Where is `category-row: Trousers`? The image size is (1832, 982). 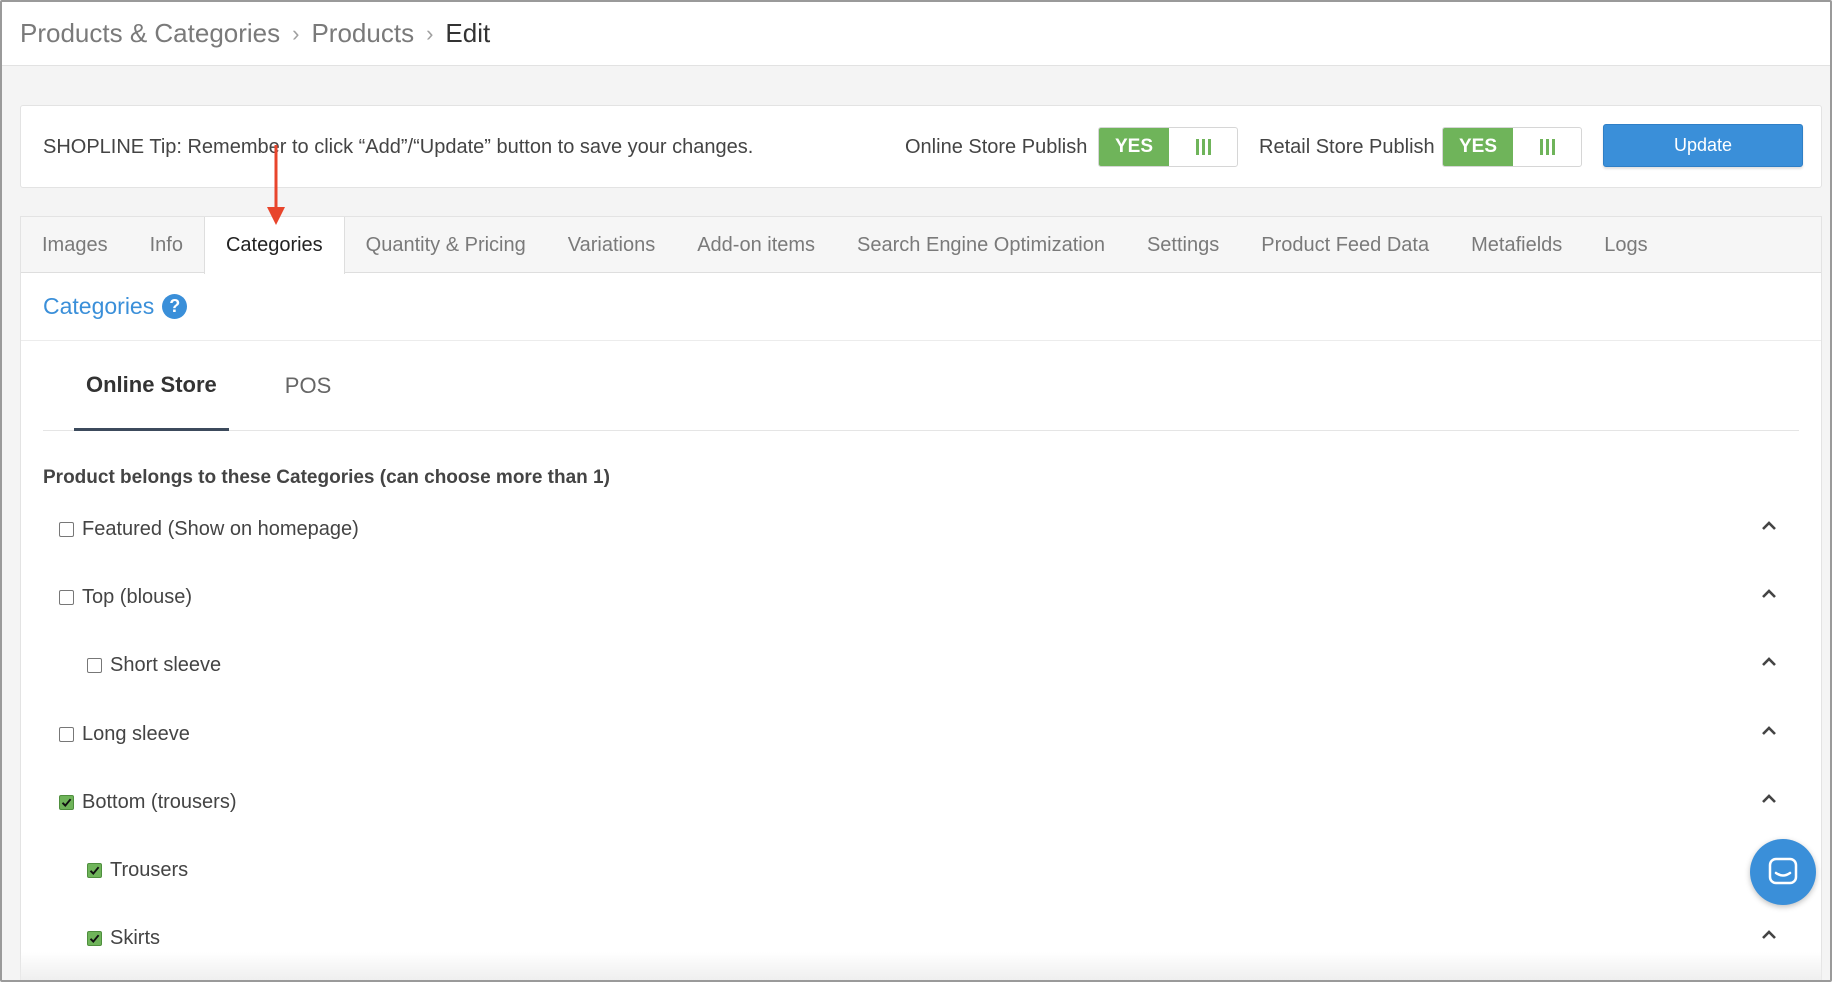 category-row: Trousers is located at coordinates (921, 870).